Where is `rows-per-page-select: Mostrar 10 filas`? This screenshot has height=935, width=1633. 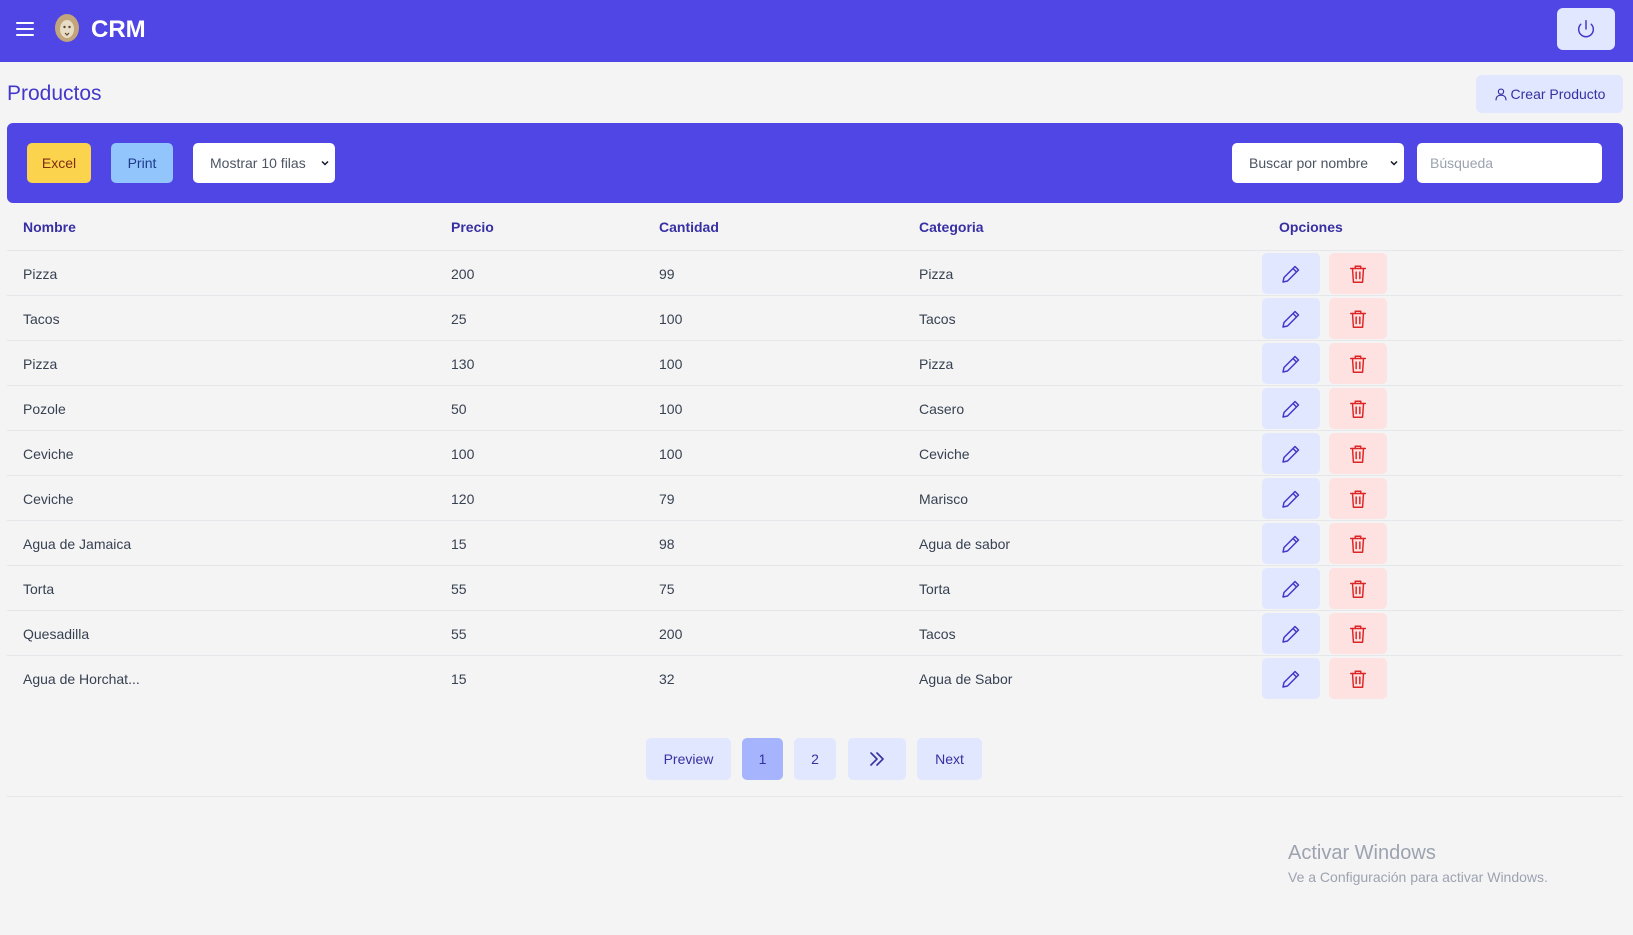 rows-per-page-select: Mostrar 10 filas is located at coordinates (264, 163).